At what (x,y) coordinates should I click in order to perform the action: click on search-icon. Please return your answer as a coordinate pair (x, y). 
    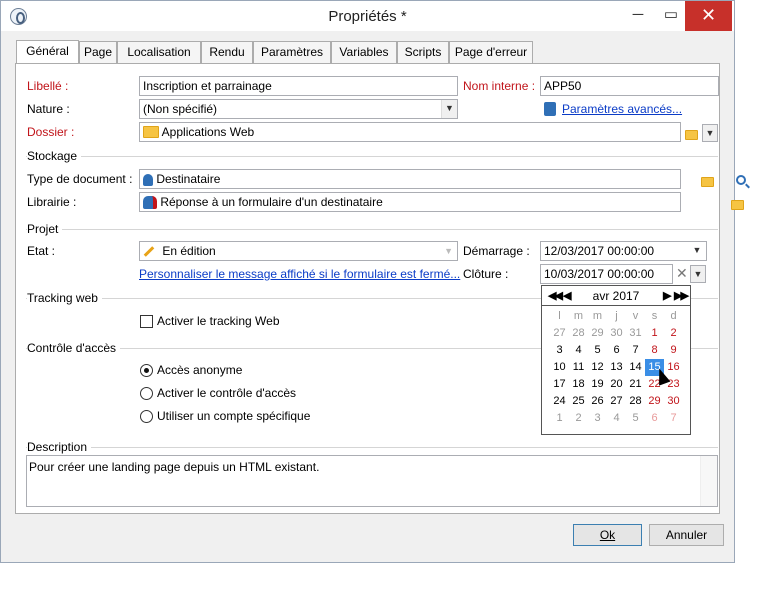
    Looking at the image, I should click on (740, 180).